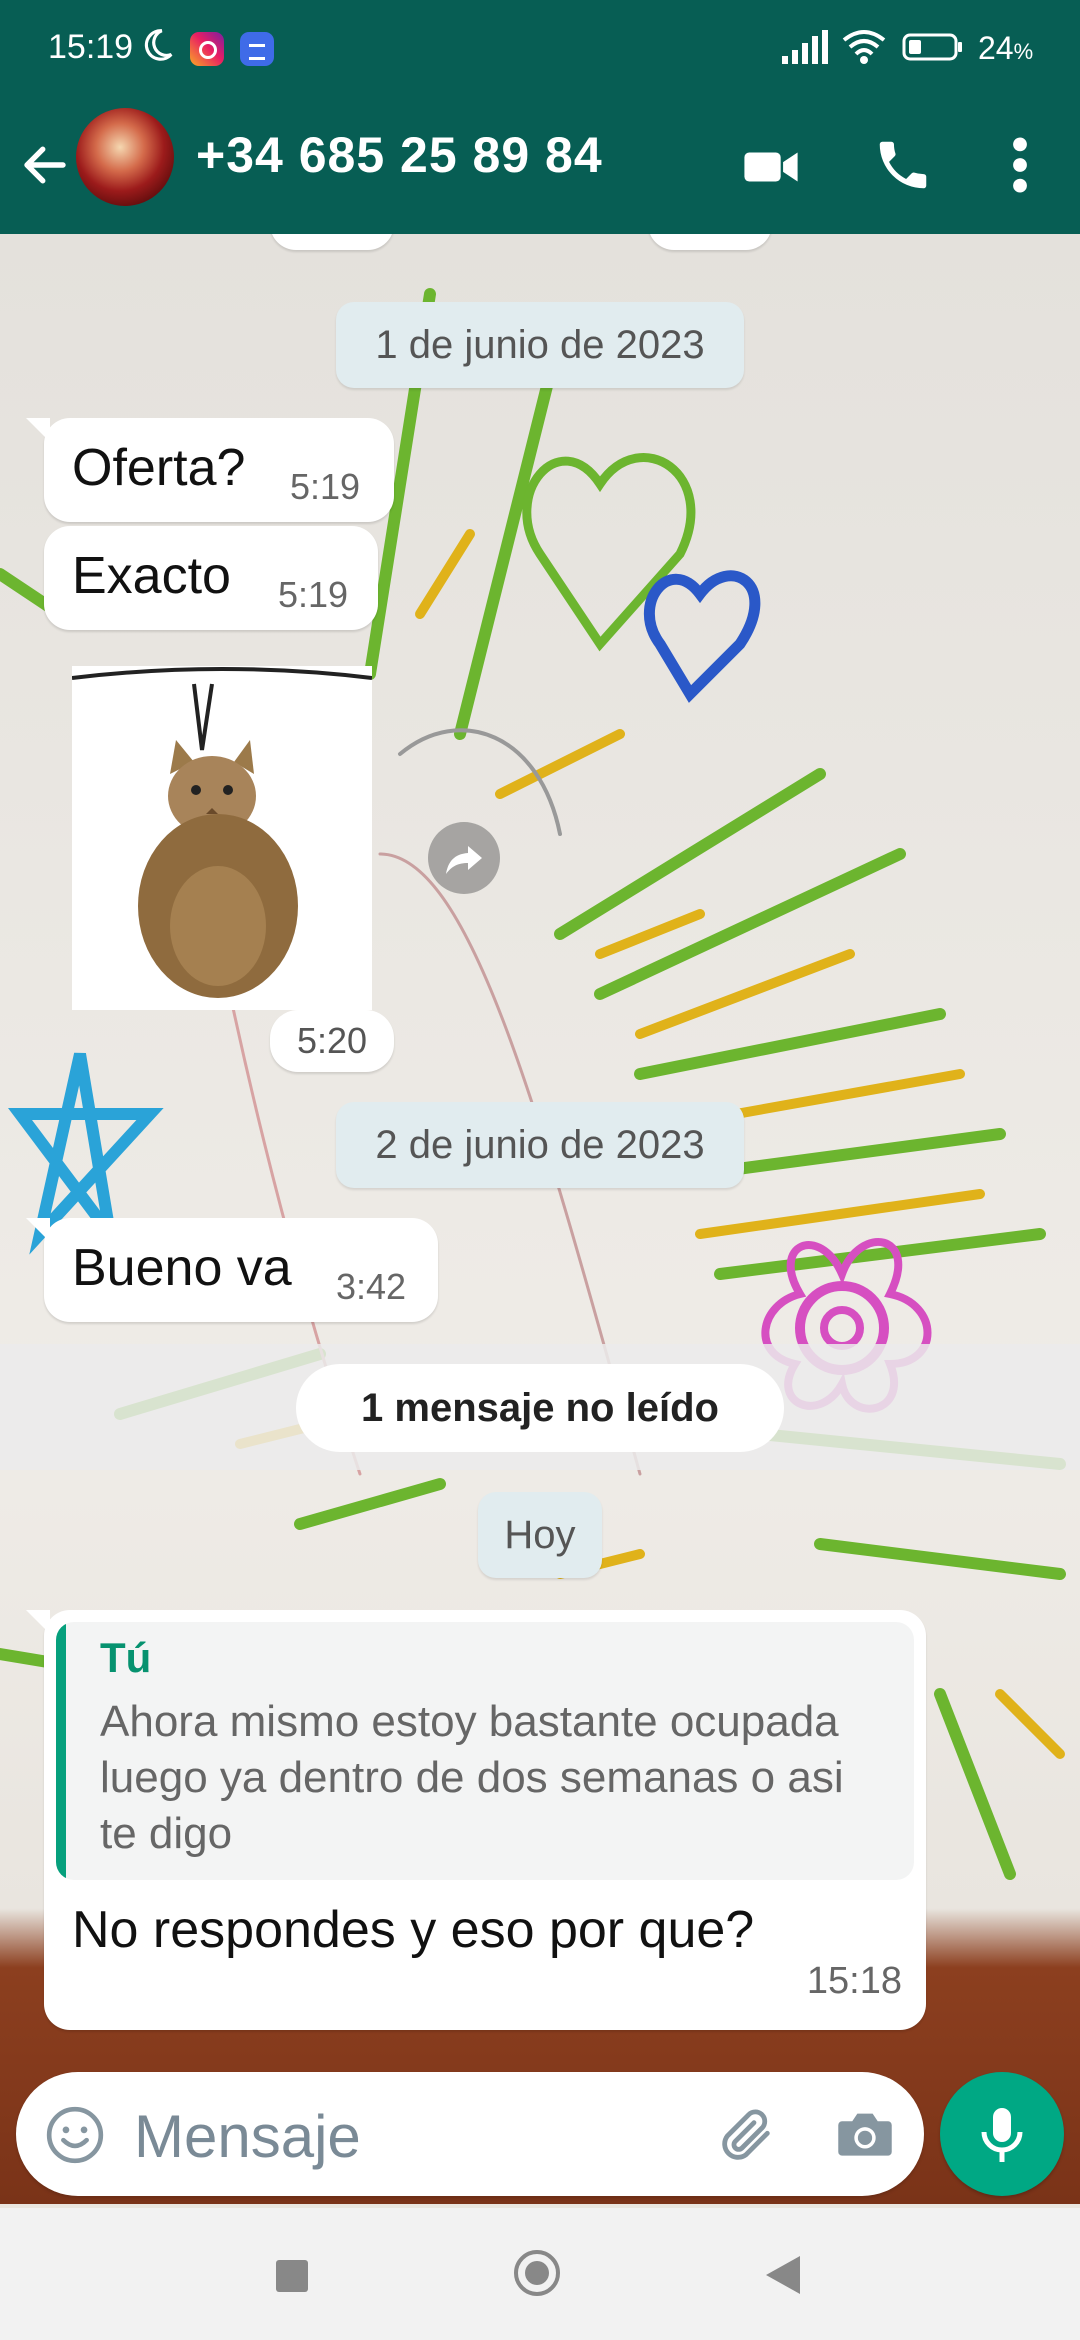 This screenshot has width=1080, height=2340. I want to click on cat-sticker, so click(222, 838).